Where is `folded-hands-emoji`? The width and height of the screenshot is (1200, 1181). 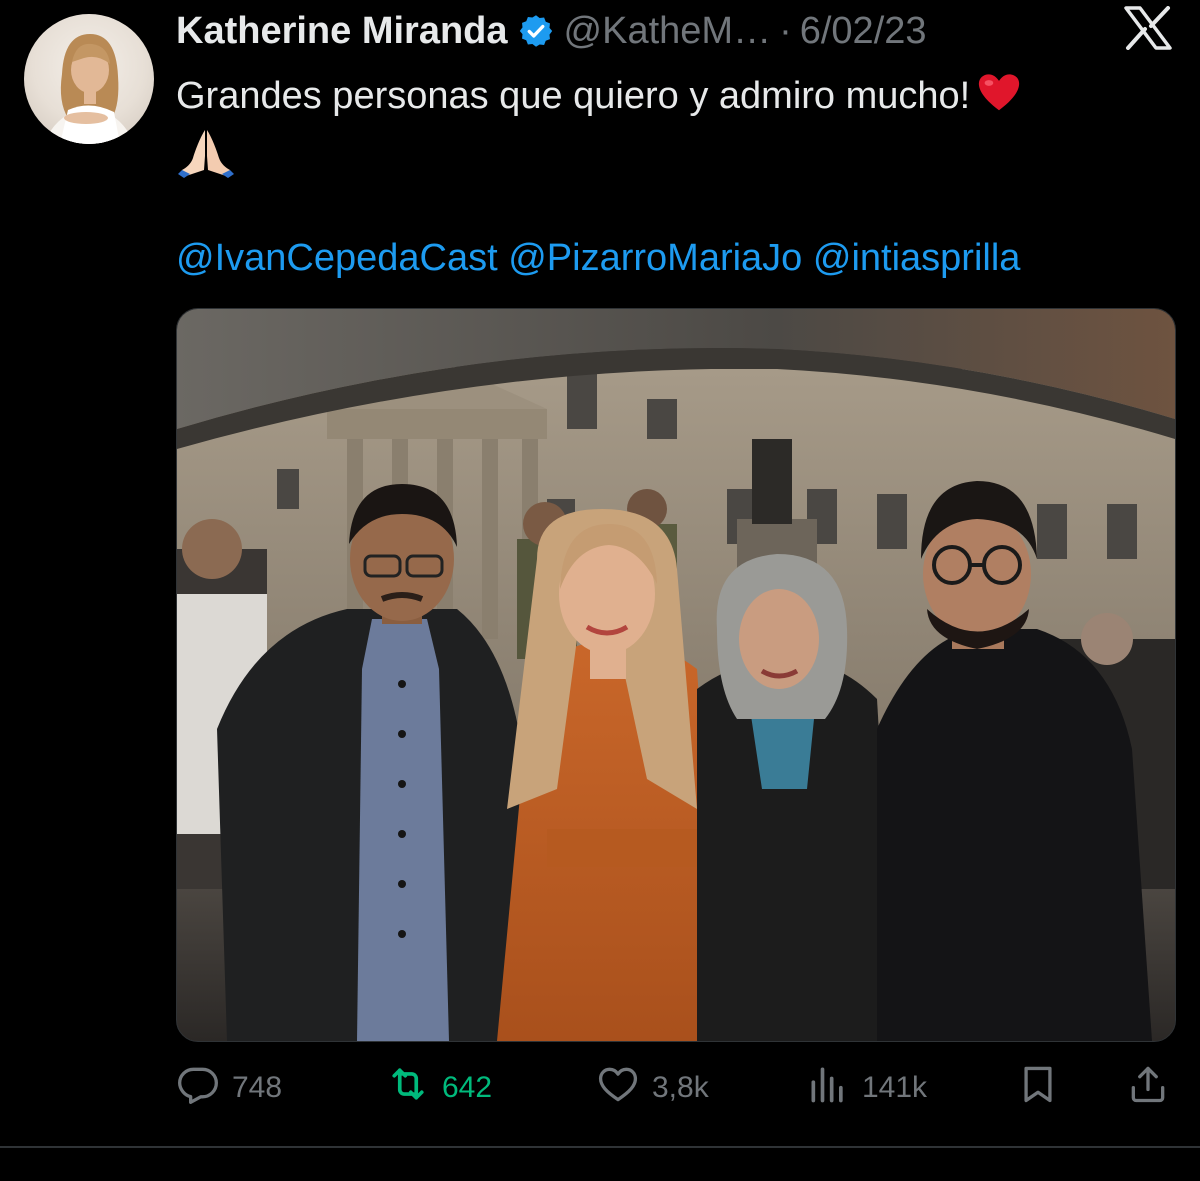
folded-hands-emoji is located at coordinates (206, 152).